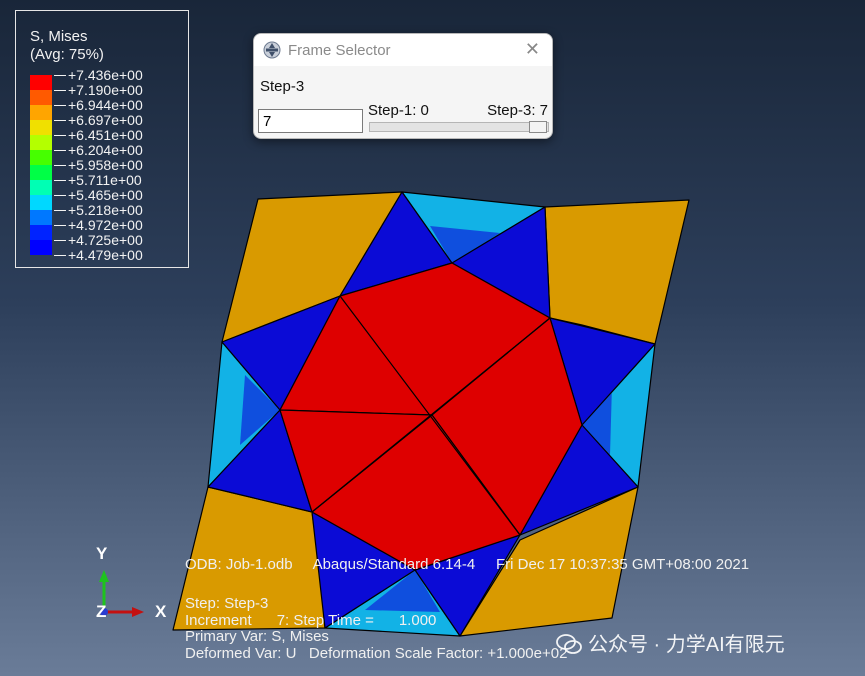 This screenshot has height=676, width=865. Describe the element at coordinates (459, 127) in the screenshot. I see `frame-slider` at that location.